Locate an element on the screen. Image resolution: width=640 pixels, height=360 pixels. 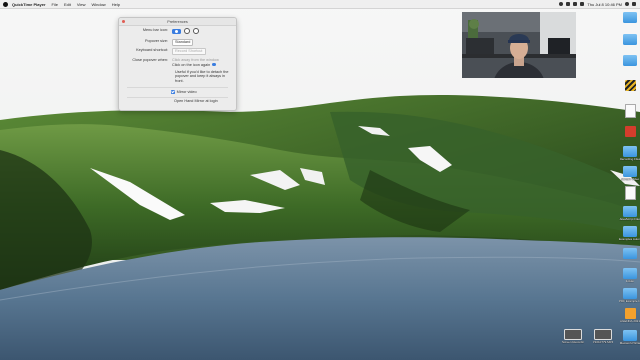
menu-app-name: QuickTime Player is located at coordinates (29, 4).